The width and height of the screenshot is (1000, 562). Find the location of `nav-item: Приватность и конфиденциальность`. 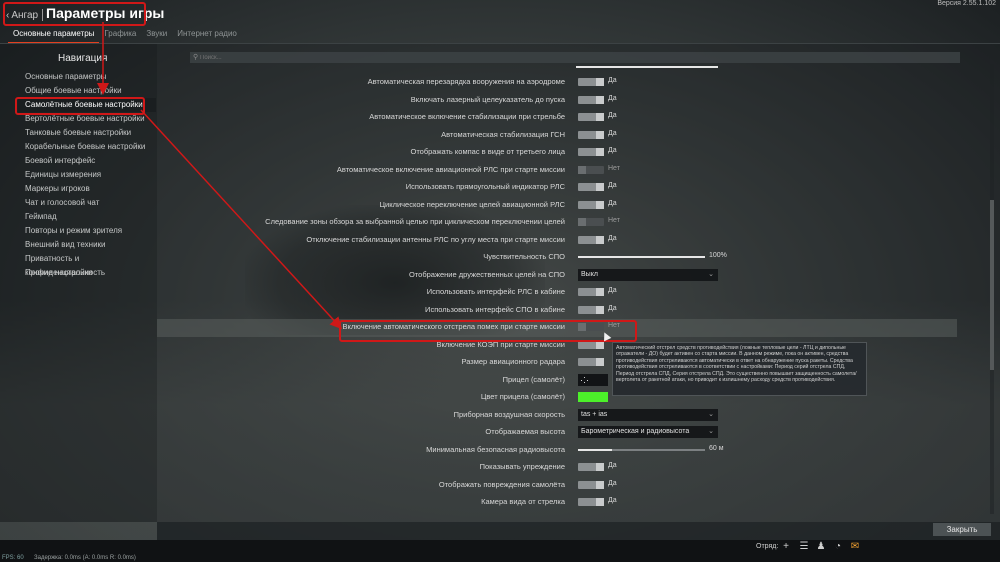

nav-item: Приватность и конфиденциальность is located at coordinates (87, 264).